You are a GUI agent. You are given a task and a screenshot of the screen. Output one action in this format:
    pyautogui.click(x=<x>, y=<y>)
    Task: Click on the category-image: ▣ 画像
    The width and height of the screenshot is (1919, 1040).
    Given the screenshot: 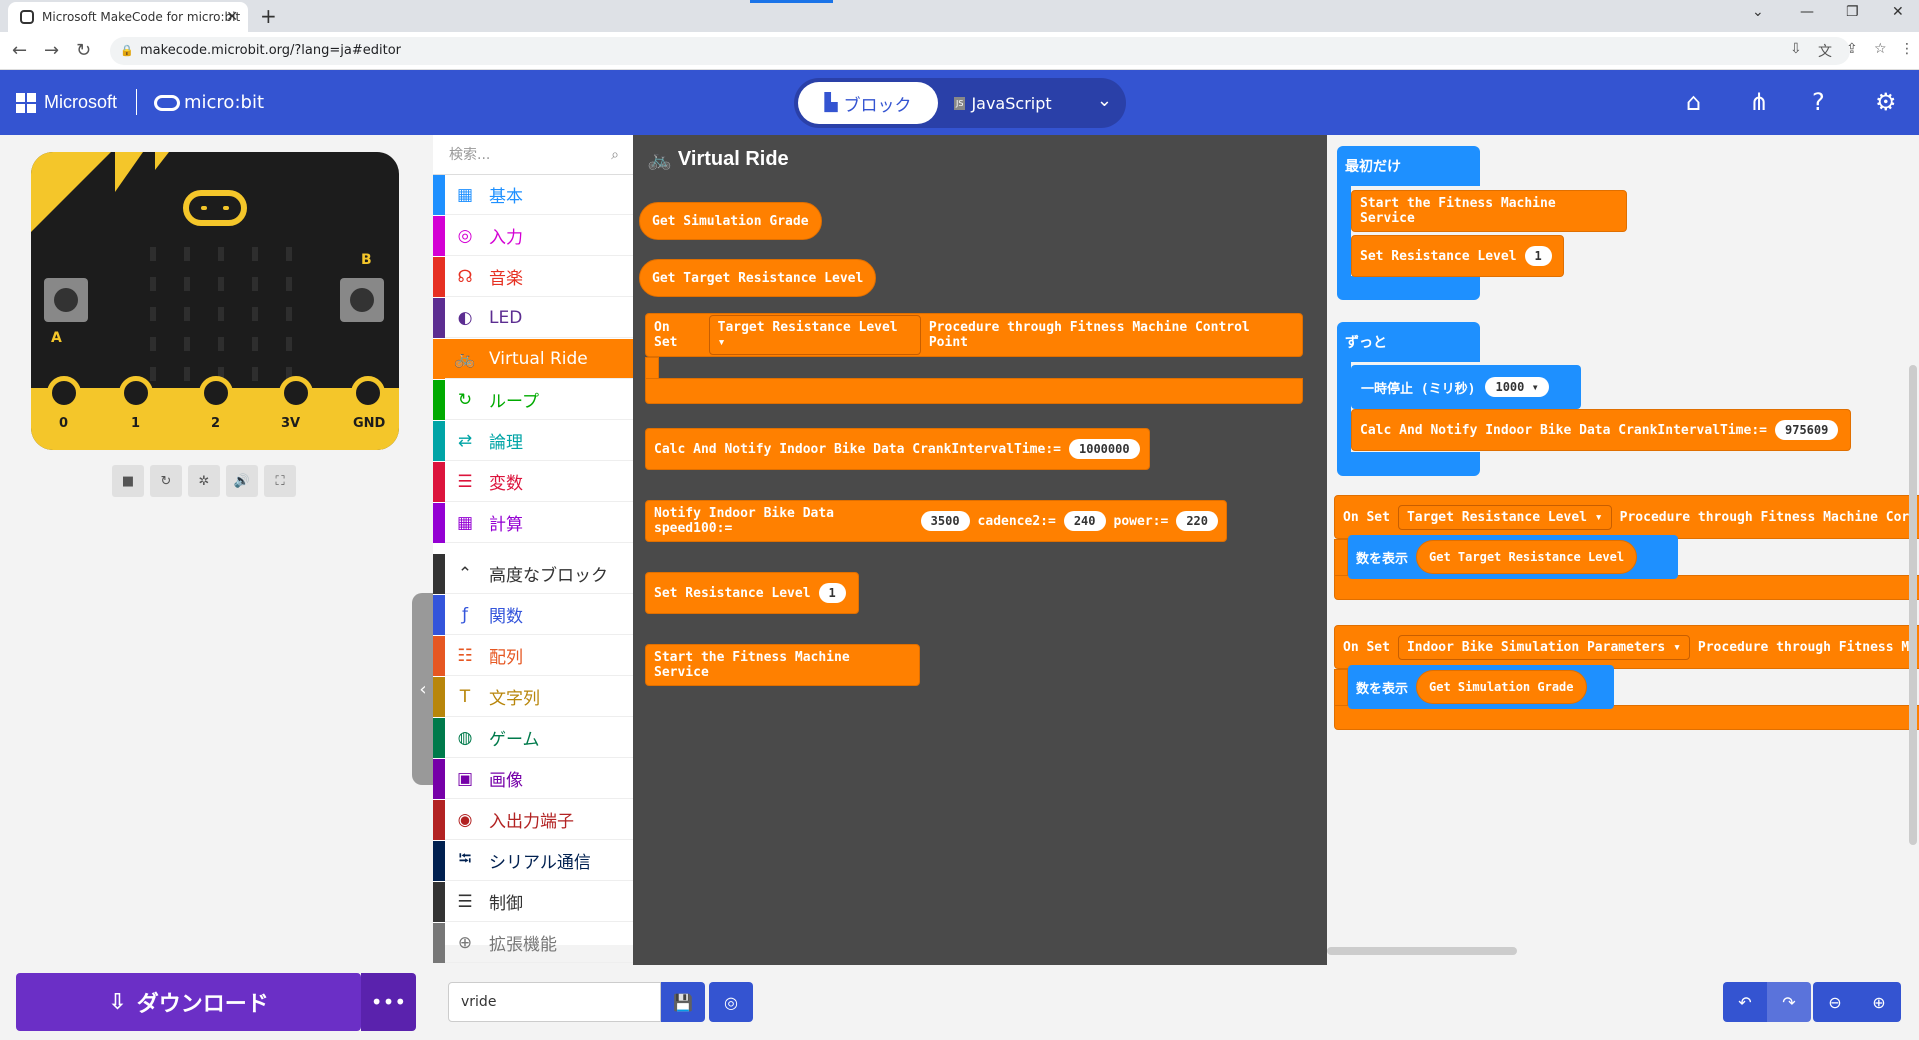 What is the action you would take?
    pyautogui.click(x=533, y=779)
    